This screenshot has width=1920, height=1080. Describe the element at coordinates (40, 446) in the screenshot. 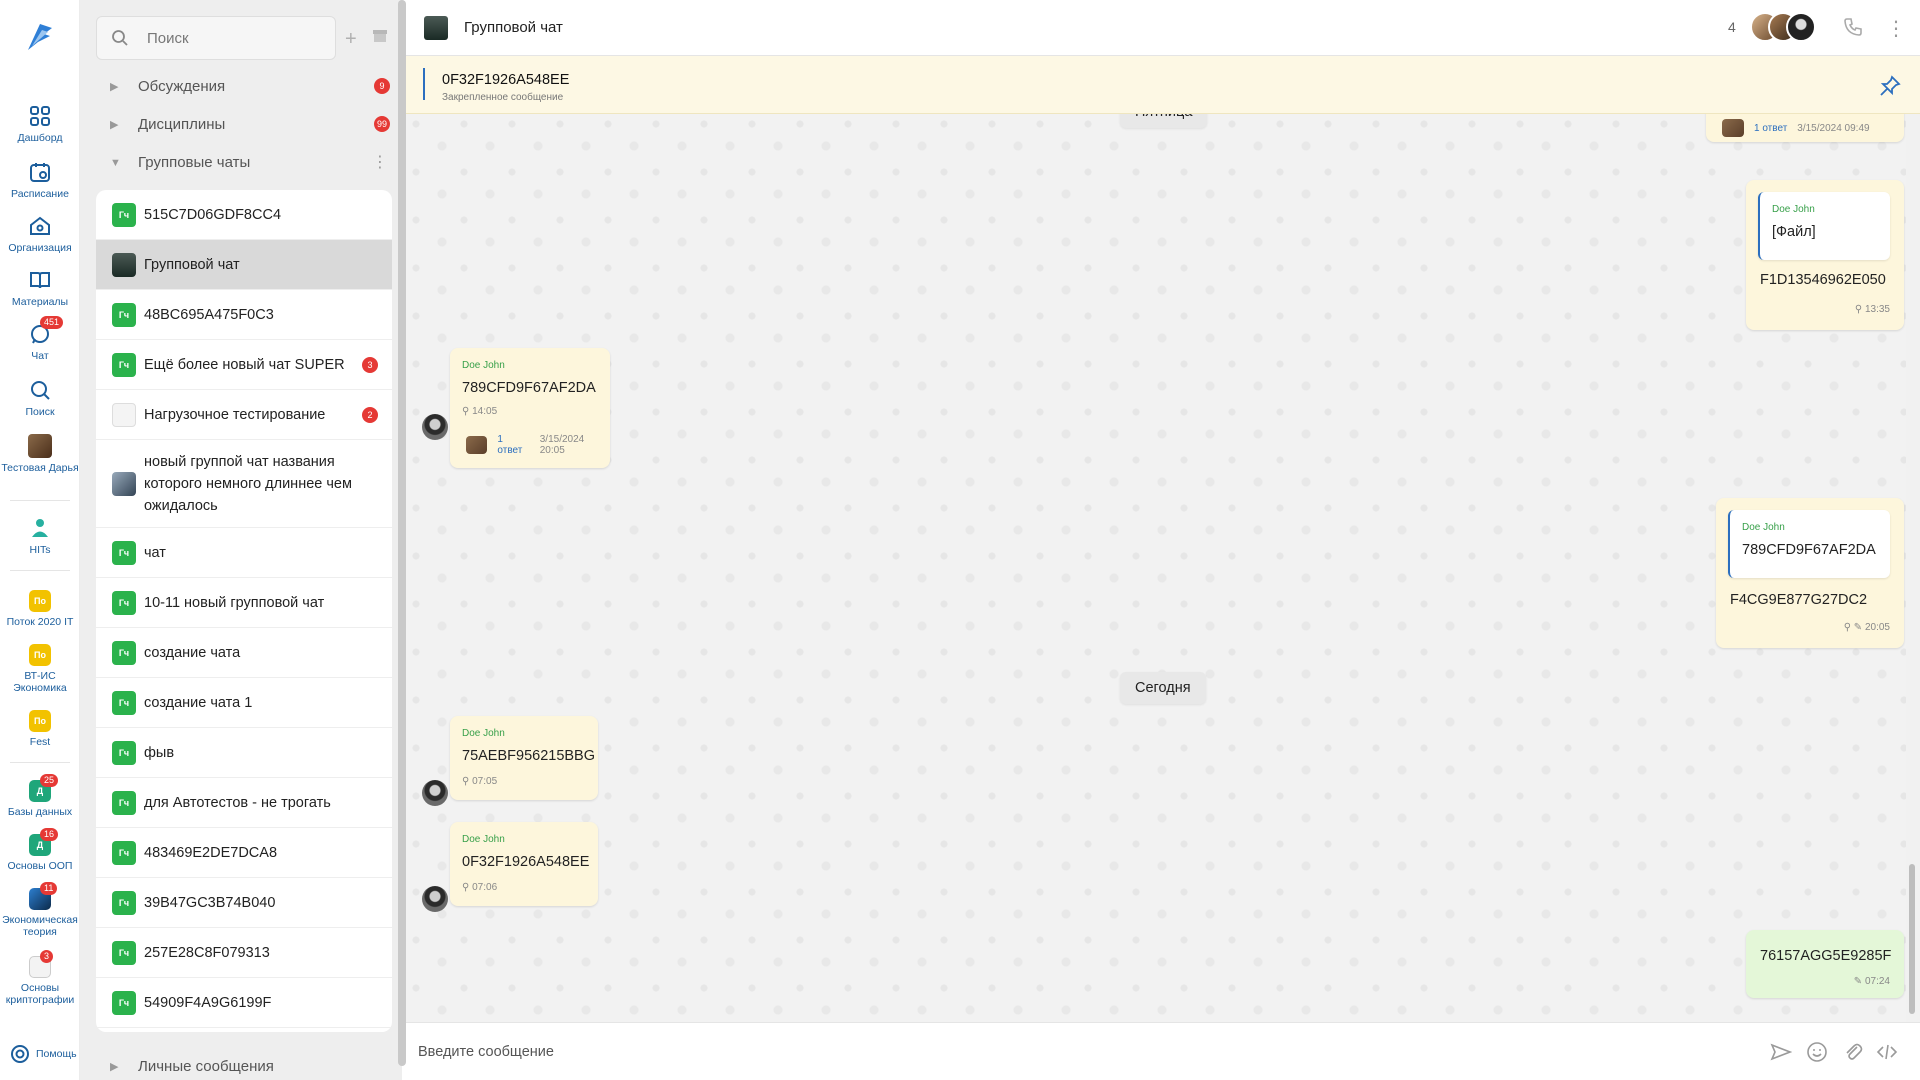

I see `avatar-icon` at that location.